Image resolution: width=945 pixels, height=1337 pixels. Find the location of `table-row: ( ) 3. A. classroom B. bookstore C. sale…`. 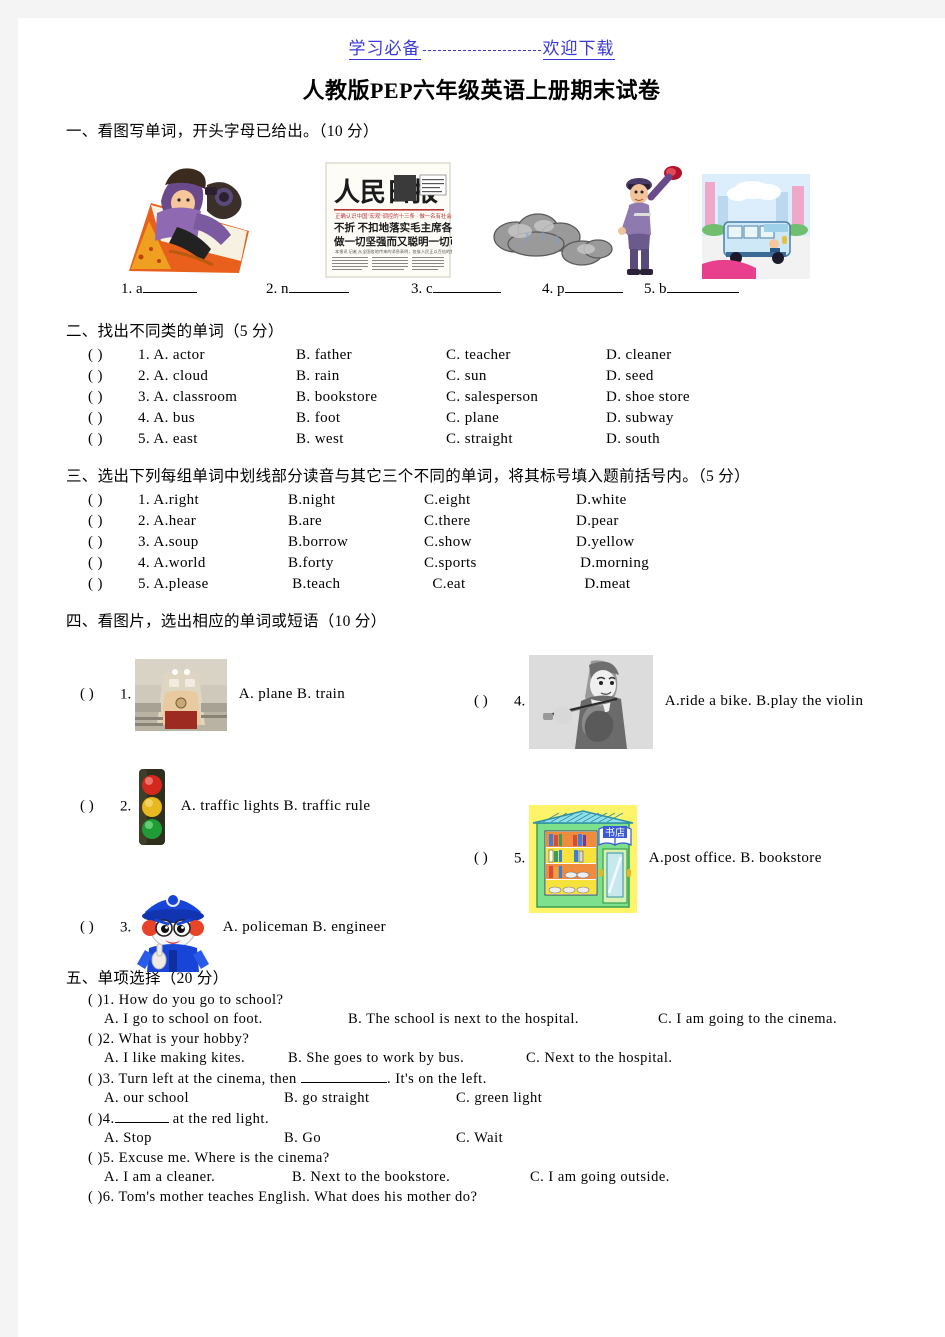

table-row: ( ) 3. A. classroom B. bookstore C. sale… is located at coordinates (389, 397).